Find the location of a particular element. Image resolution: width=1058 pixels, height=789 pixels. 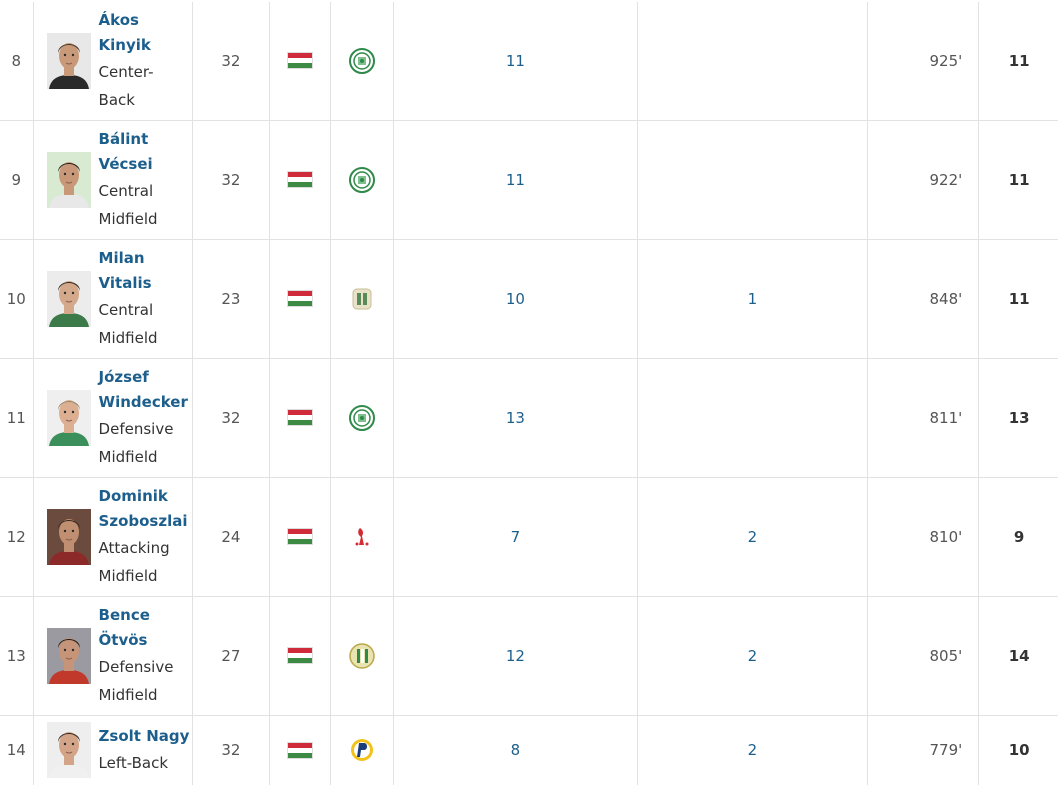

total-cell: 13 is located at coordinates (1018, 418).